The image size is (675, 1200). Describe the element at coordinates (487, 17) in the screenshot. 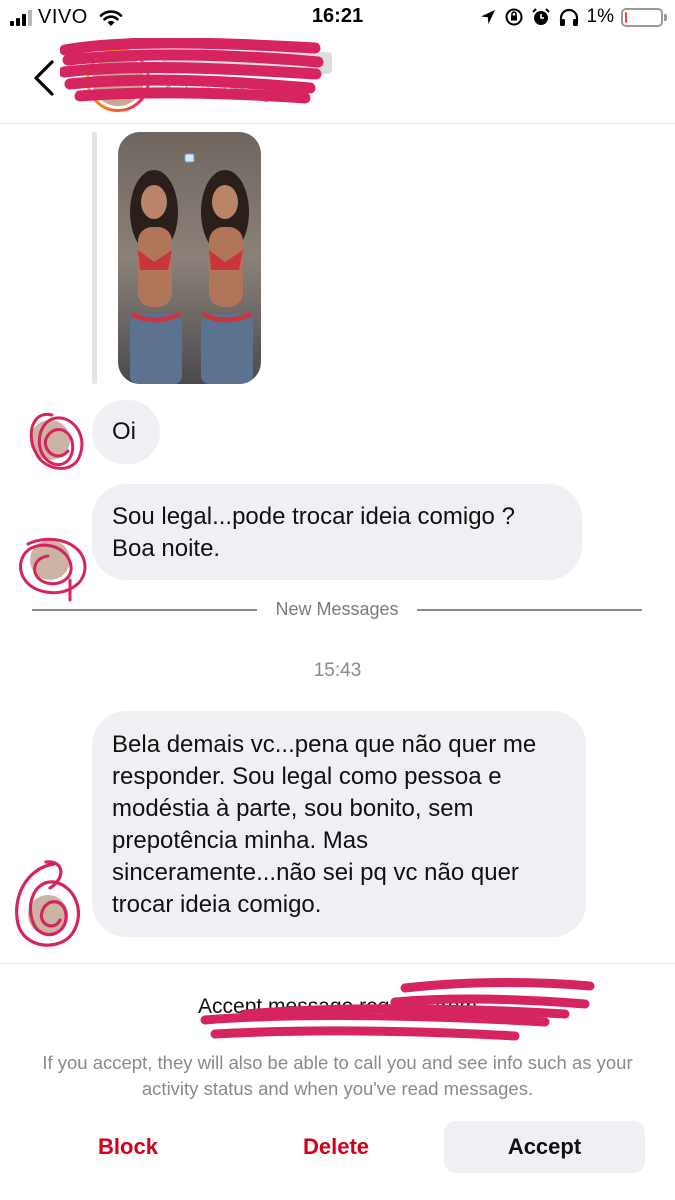

I see `location-icon` at that location.